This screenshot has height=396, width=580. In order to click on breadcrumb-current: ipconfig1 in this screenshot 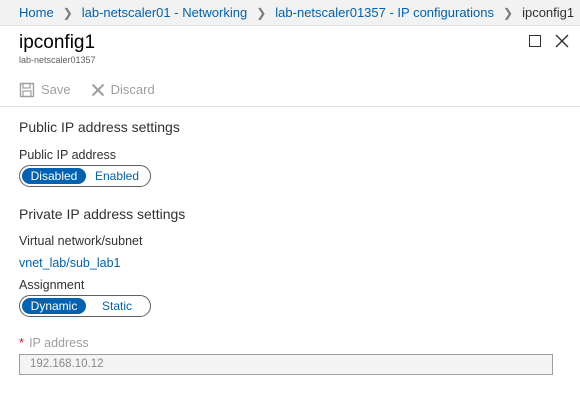, I will do `click(548, 12)`.